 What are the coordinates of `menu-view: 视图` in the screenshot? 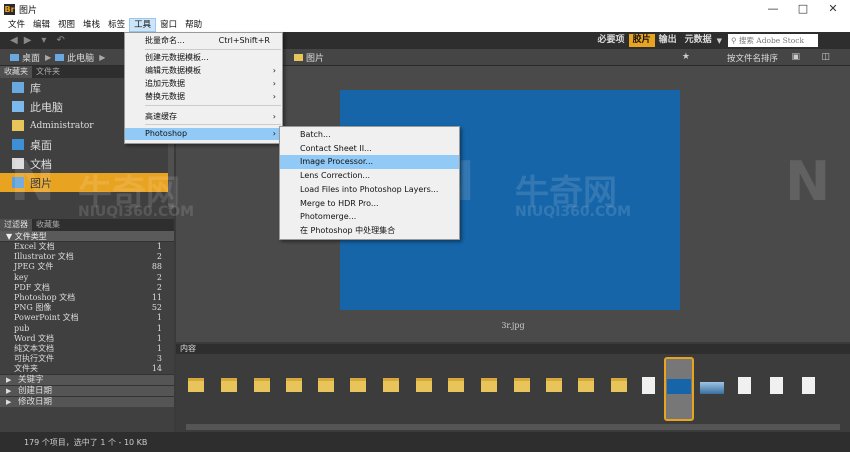 It's located at (66, 25).